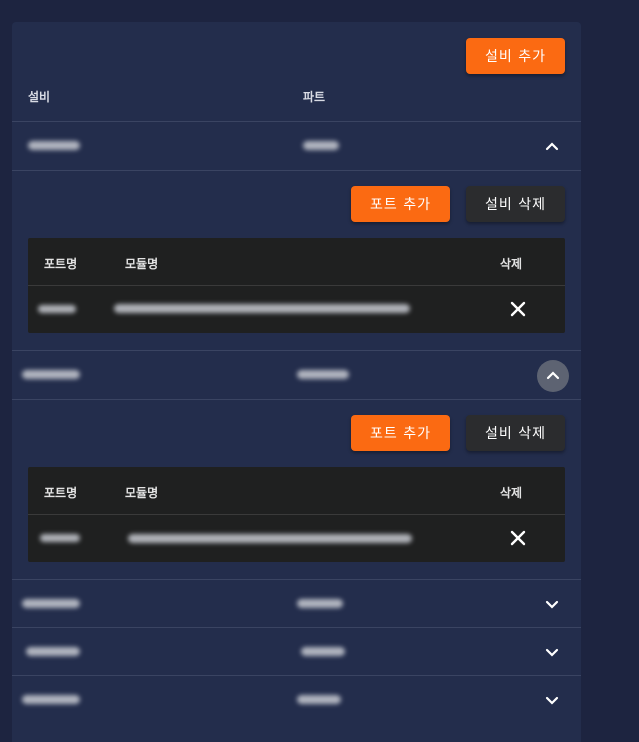  I want to click on chevron-button, so click(553, 376).